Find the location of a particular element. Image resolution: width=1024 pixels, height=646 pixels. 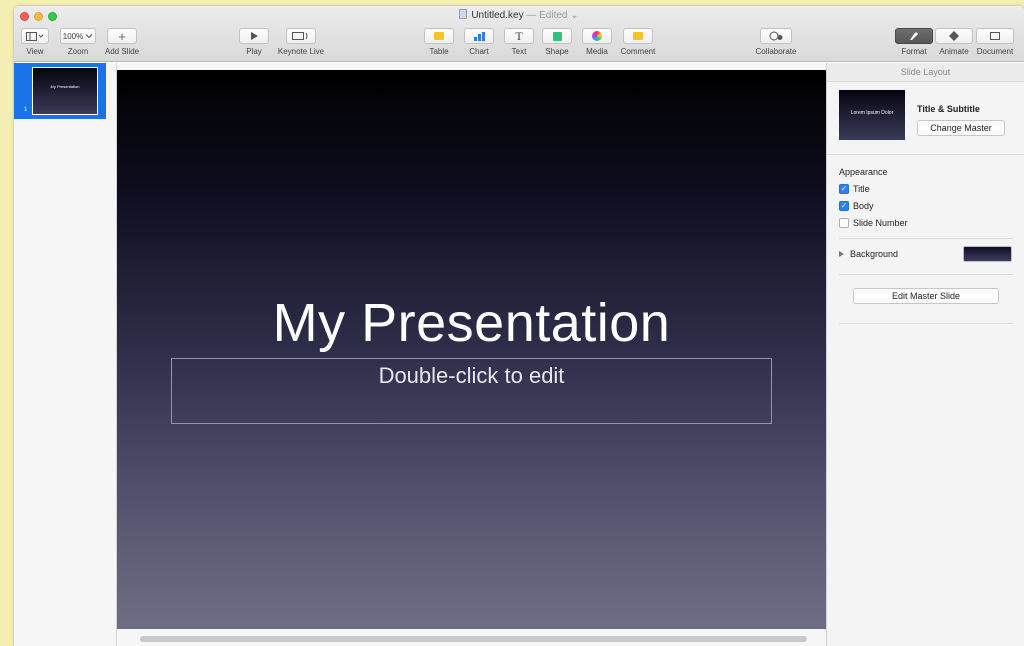

master-thumbnail: Lorem Ipsum Dolor is located at coordinates (872, 115).